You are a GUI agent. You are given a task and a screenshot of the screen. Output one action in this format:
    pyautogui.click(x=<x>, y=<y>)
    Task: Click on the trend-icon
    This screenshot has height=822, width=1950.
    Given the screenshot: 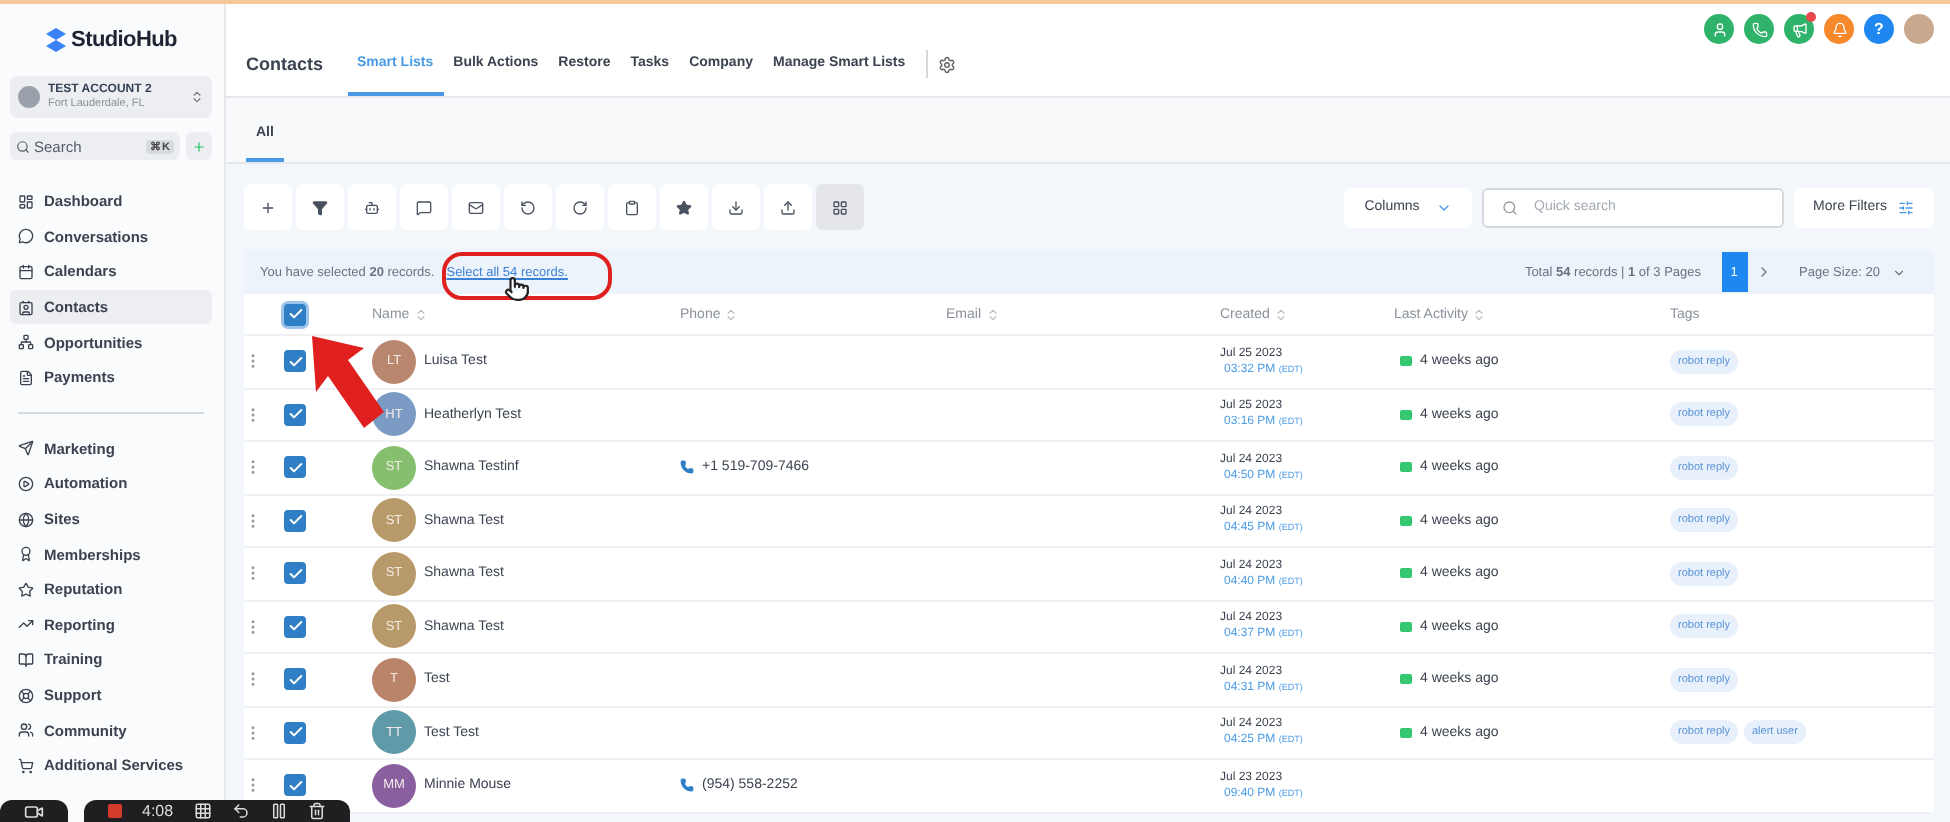 What is the action you would take?
    pyautogui.click(x=26, y=624)
    